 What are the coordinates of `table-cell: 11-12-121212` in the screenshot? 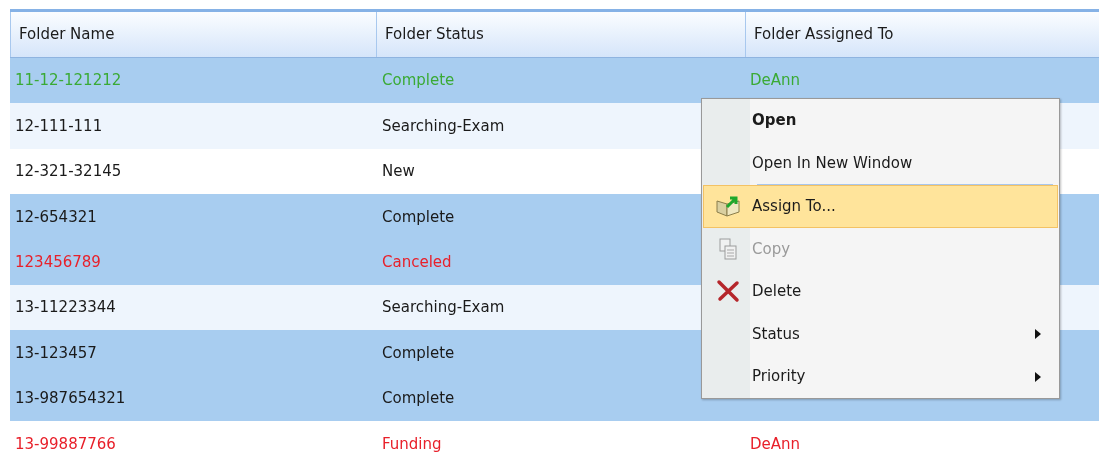 It's located at (68, 80).